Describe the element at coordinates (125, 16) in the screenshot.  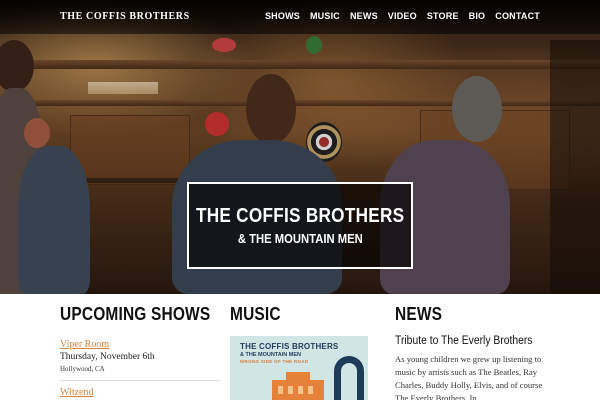
I see `site-logo: THE COFFIS BROTHERS` at that location.